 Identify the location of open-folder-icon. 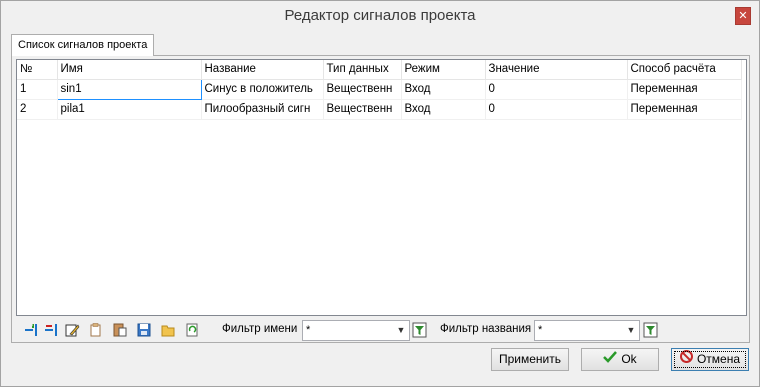
(168, 330).